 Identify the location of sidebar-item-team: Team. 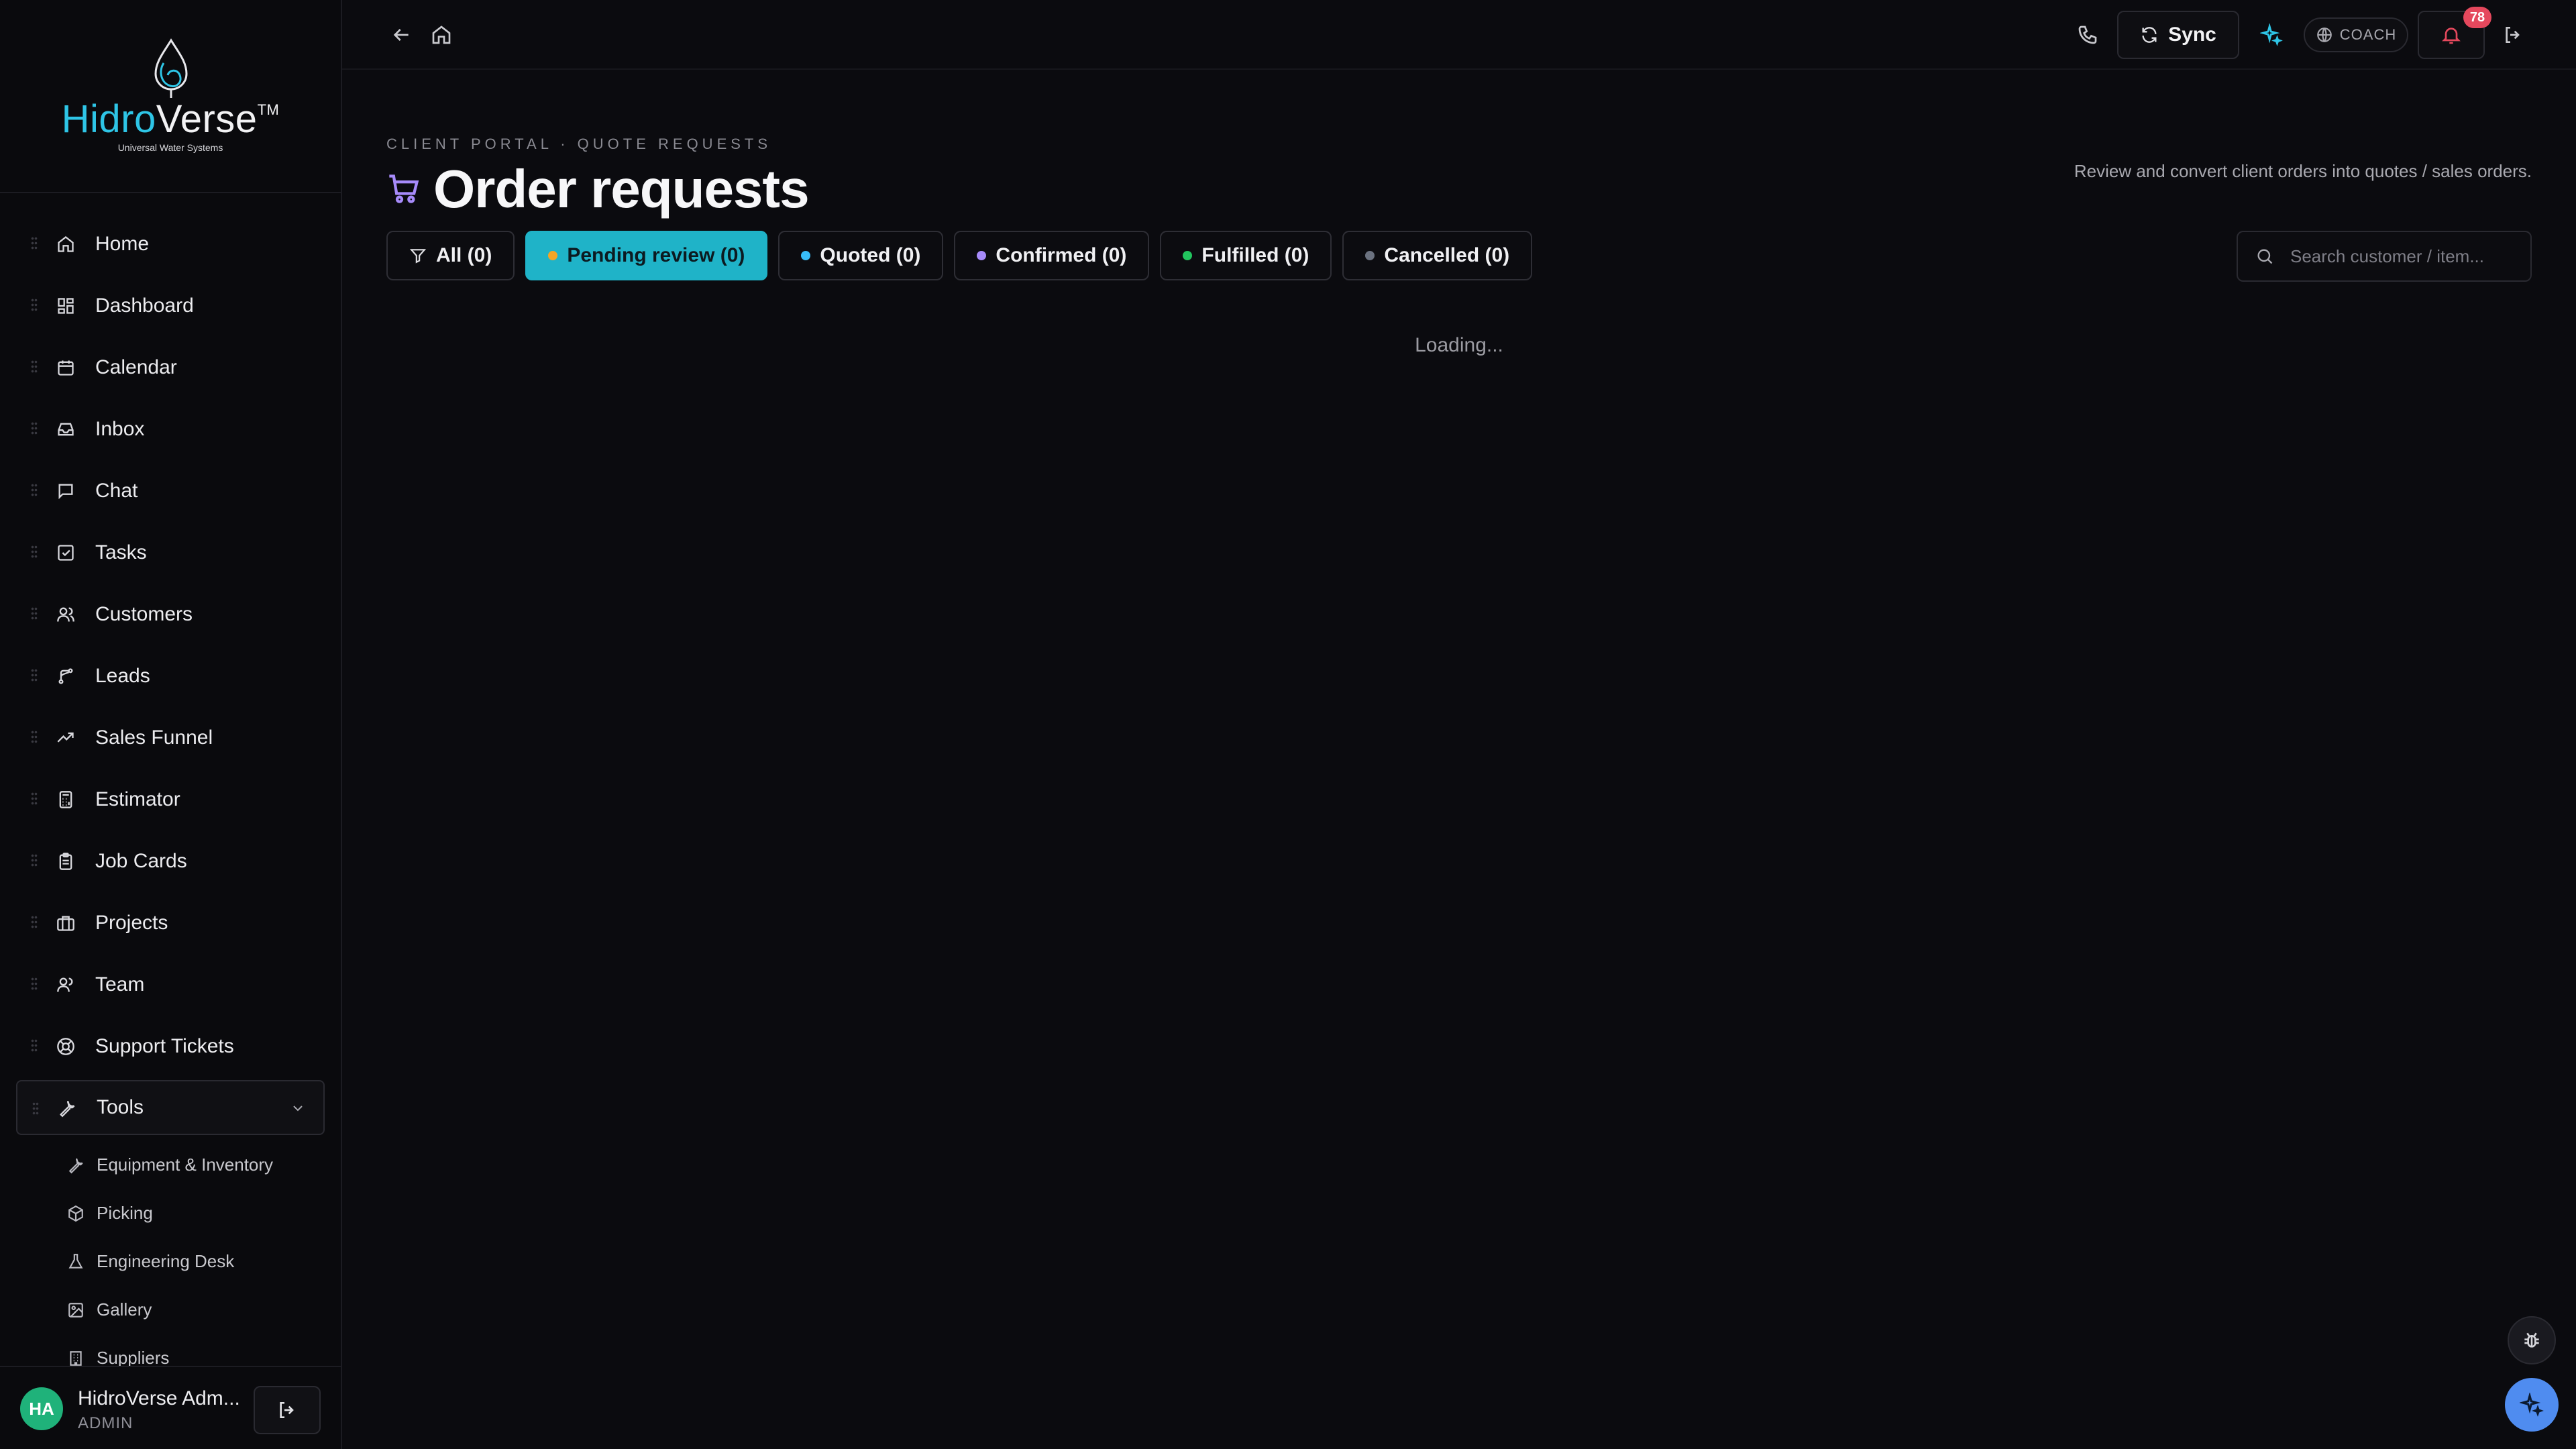
(170, 985).